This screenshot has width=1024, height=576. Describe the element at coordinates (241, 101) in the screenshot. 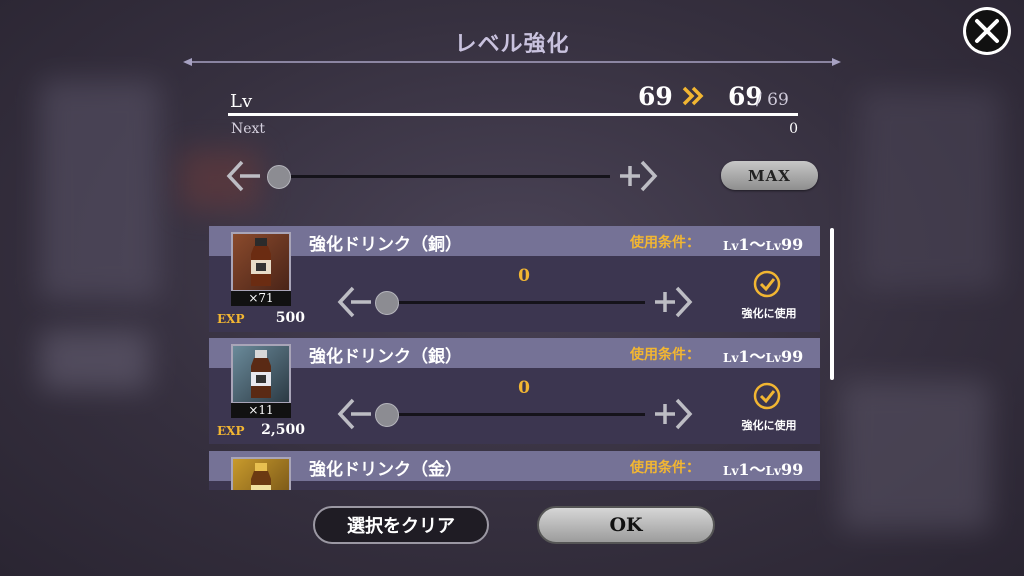

I see `level-label: Lv` at that location.